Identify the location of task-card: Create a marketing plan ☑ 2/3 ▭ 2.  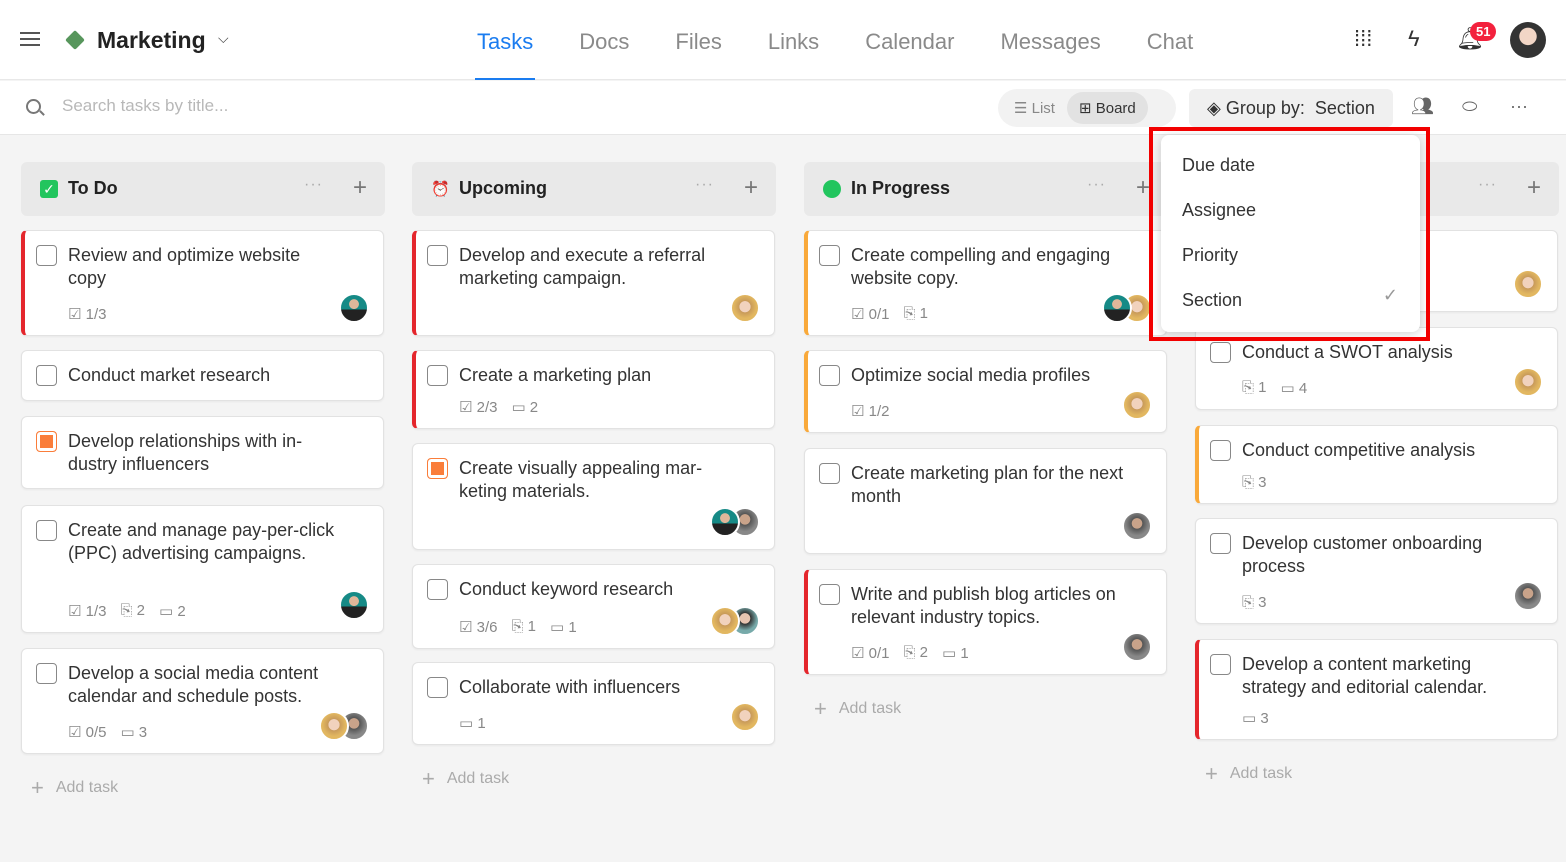
(593, 389).